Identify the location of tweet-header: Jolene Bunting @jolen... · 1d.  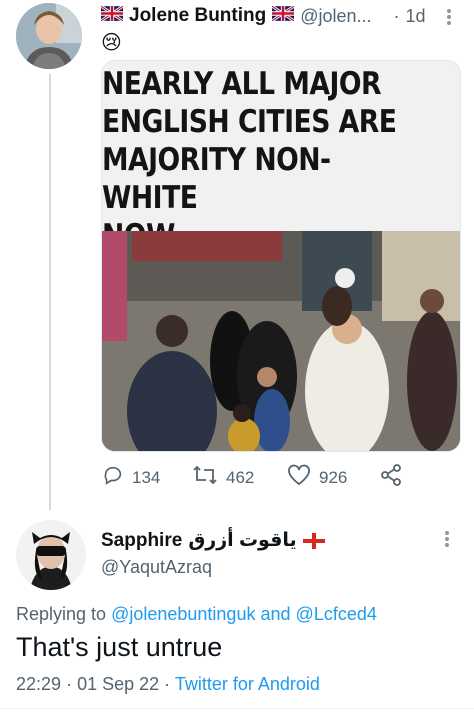
(270, 16).